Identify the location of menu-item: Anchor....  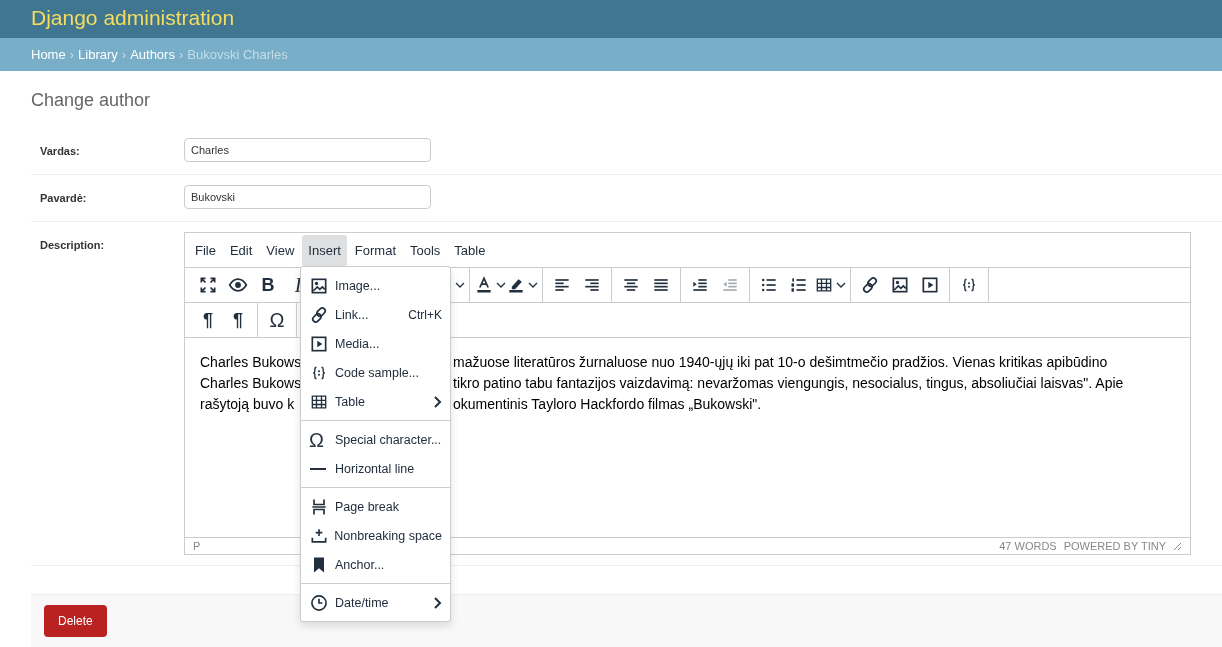
(375, 564).